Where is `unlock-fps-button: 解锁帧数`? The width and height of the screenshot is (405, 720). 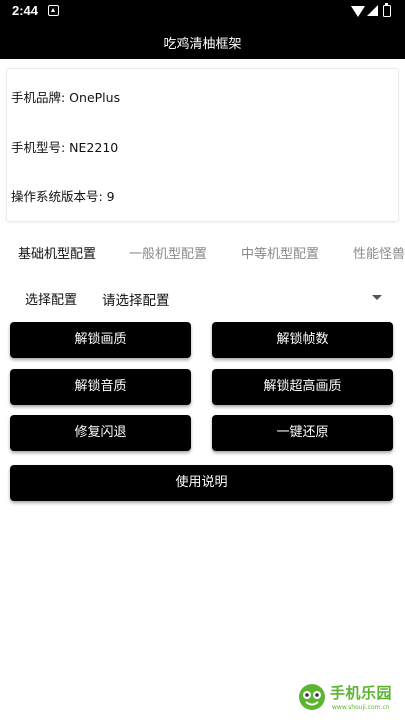 unlock-fps-button: 解锁帧数 is located at coordinates (302, 340).